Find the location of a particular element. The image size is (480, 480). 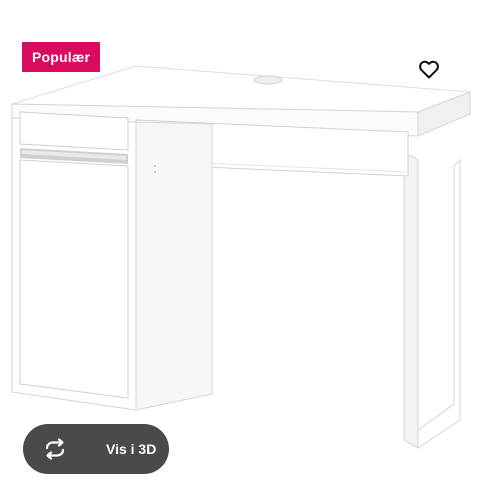

rotate-arrows-icon is located at coordinates (55, 449).